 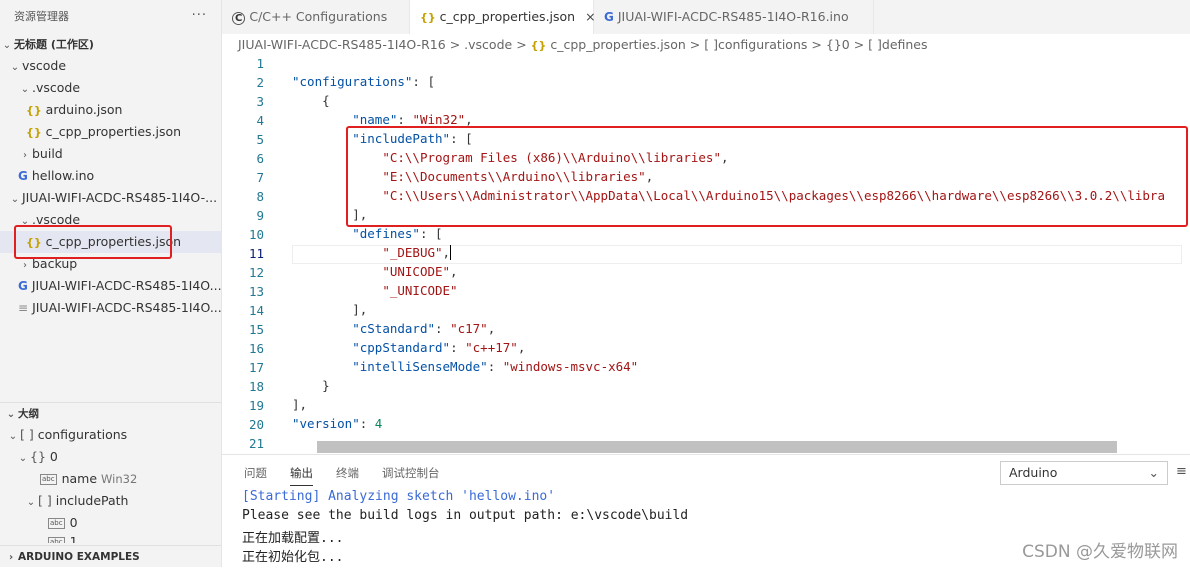 I want to click on folder-build: › build, so click(x=110, y=154).